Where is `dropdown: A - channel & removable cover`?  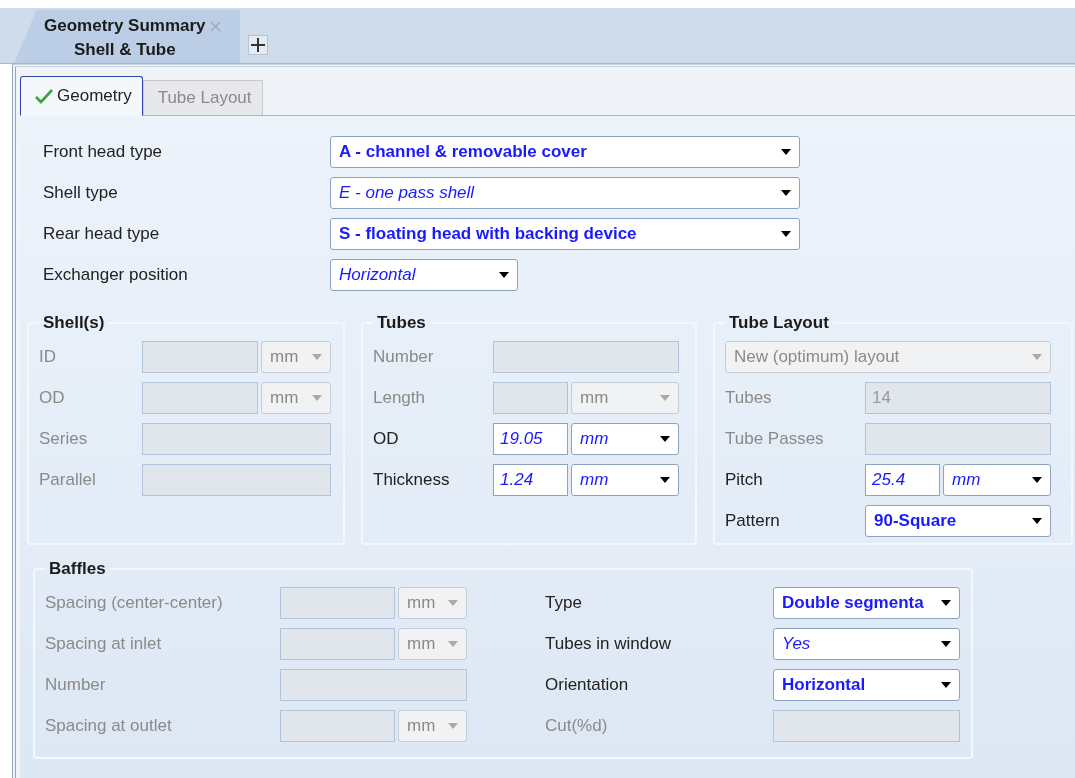 dropdown: A - channel & removable cover is located at coordinates (565, 152).